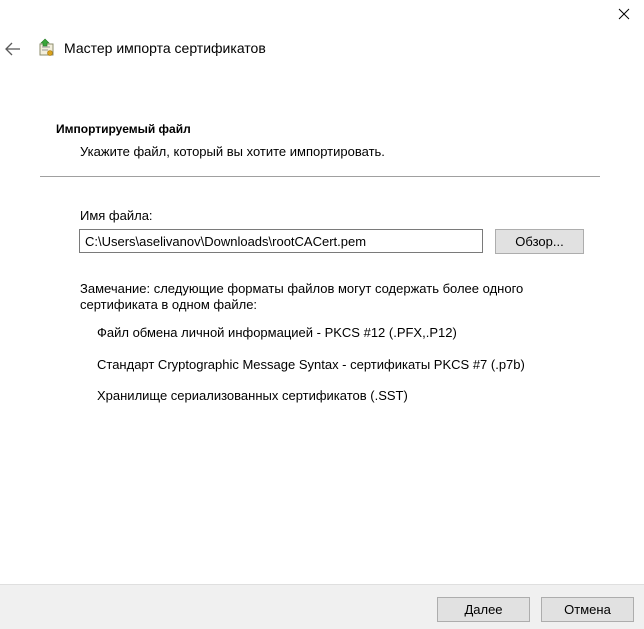 Image resolution: width=644 pixels, height=629 pixels. Describe the element at coordinates (281, 241) in the screenshot. I see `filename-input` at that location.